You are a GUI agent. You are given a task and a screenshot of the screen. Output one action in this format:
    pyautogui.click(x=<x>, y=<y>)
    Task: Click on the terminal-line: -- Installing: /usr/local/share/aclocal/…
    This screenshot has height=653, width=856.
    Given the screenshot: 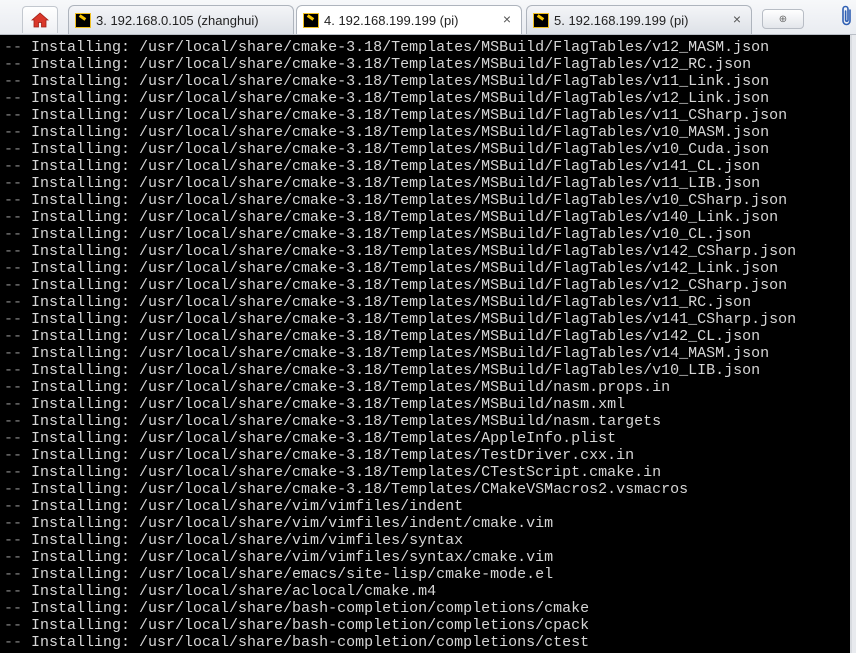 What is the action you would take?
    pyautogui.click(x=427, y=591)
    